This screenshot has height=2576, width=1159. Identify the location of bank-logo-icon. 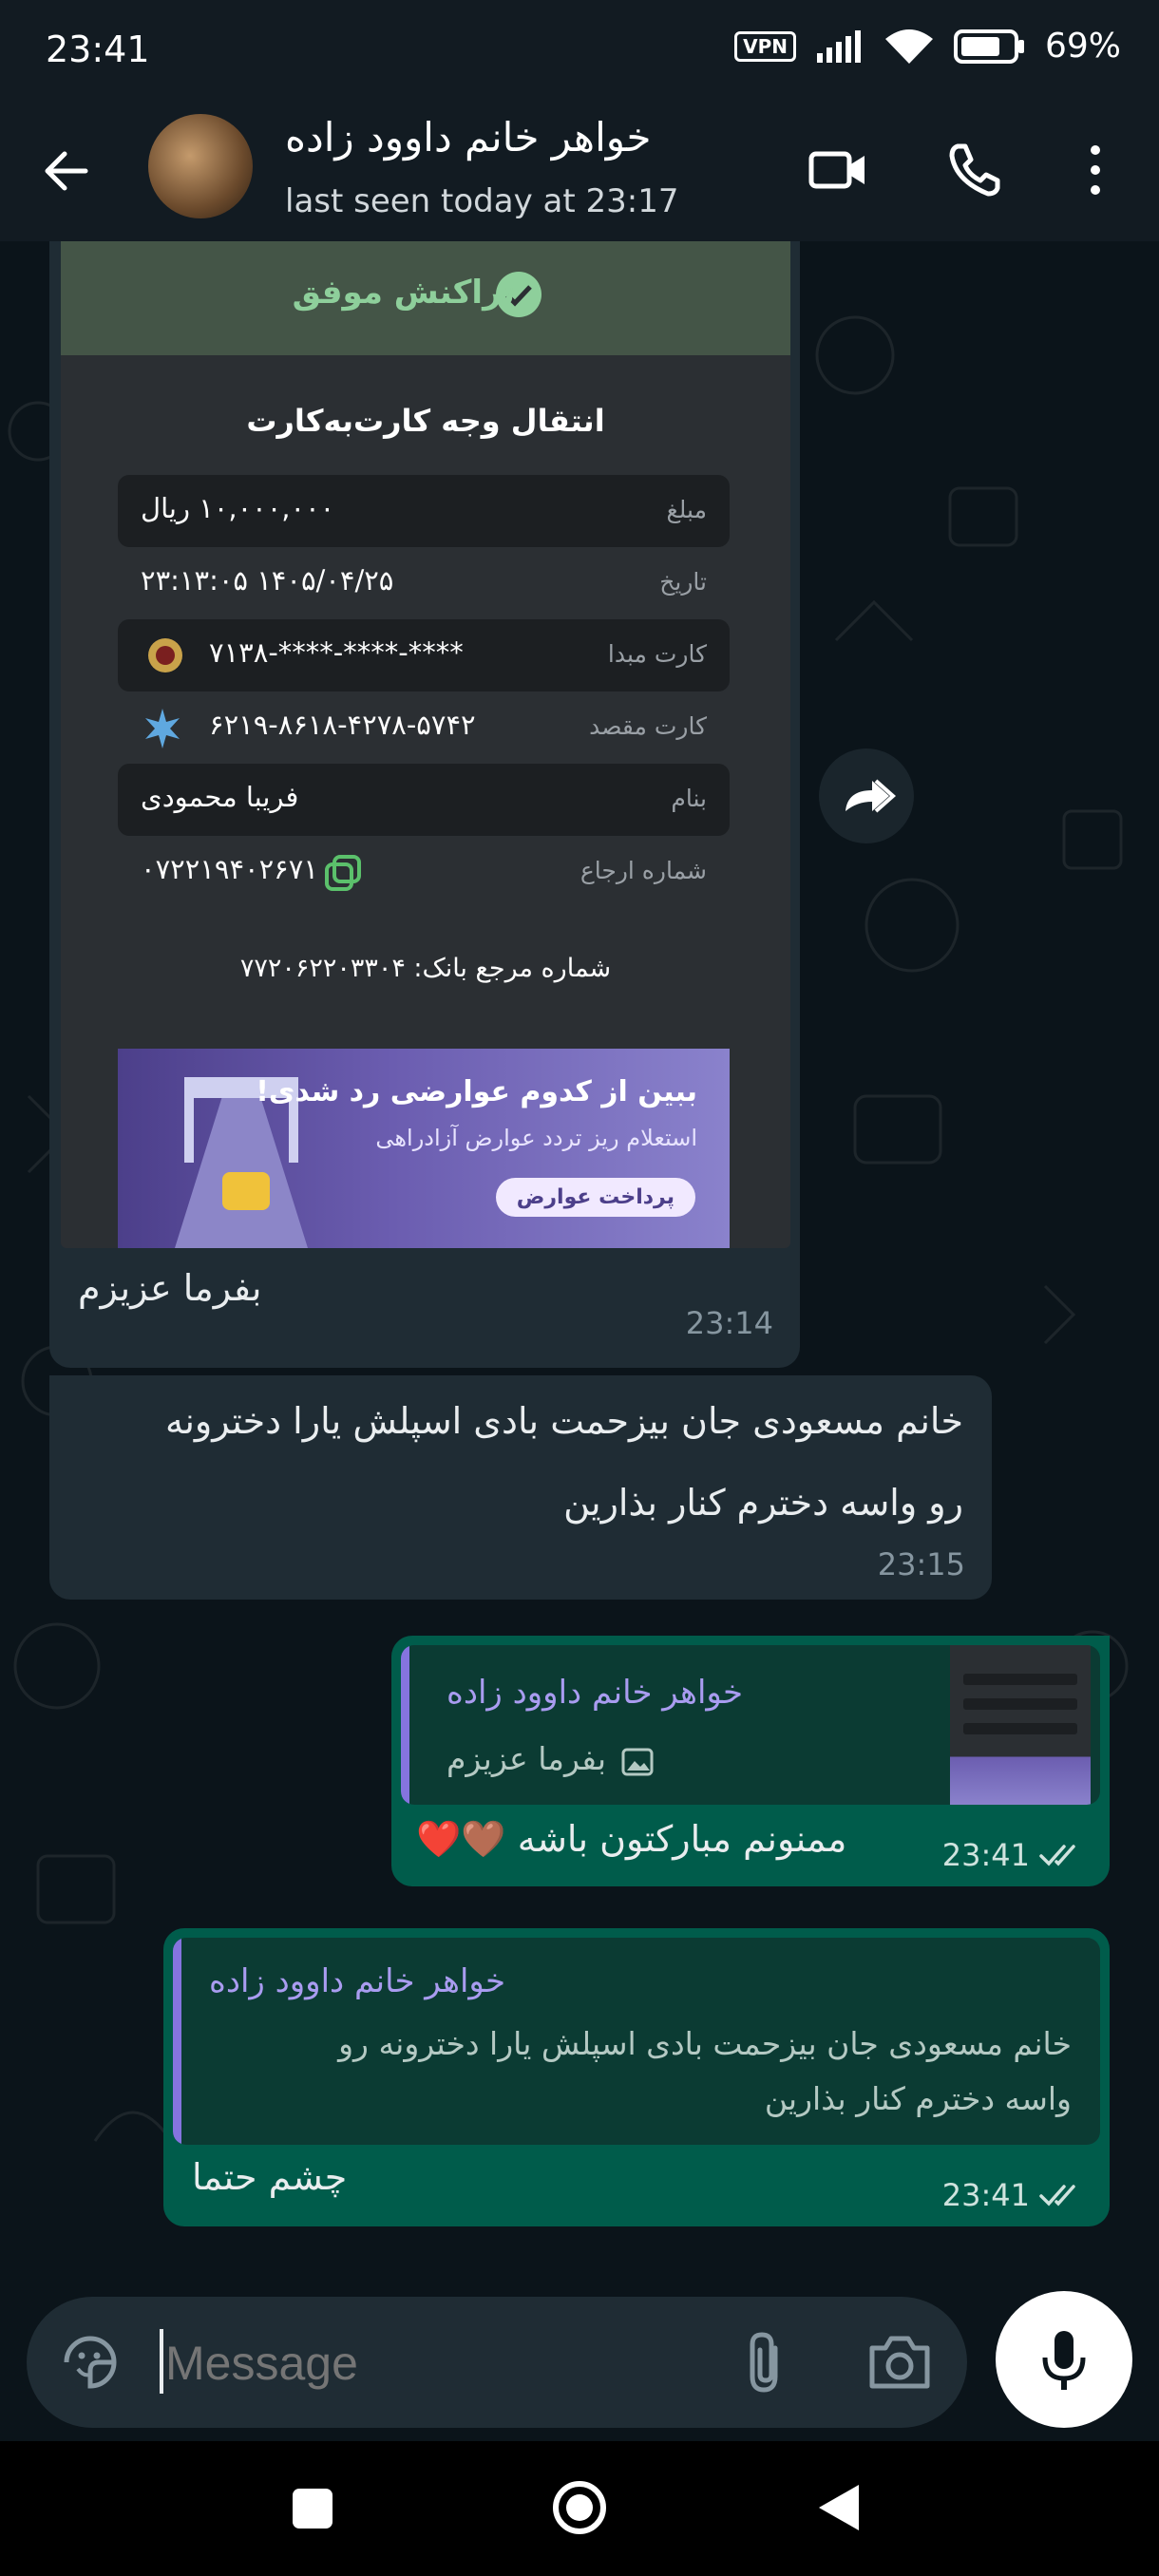
(162, 728).